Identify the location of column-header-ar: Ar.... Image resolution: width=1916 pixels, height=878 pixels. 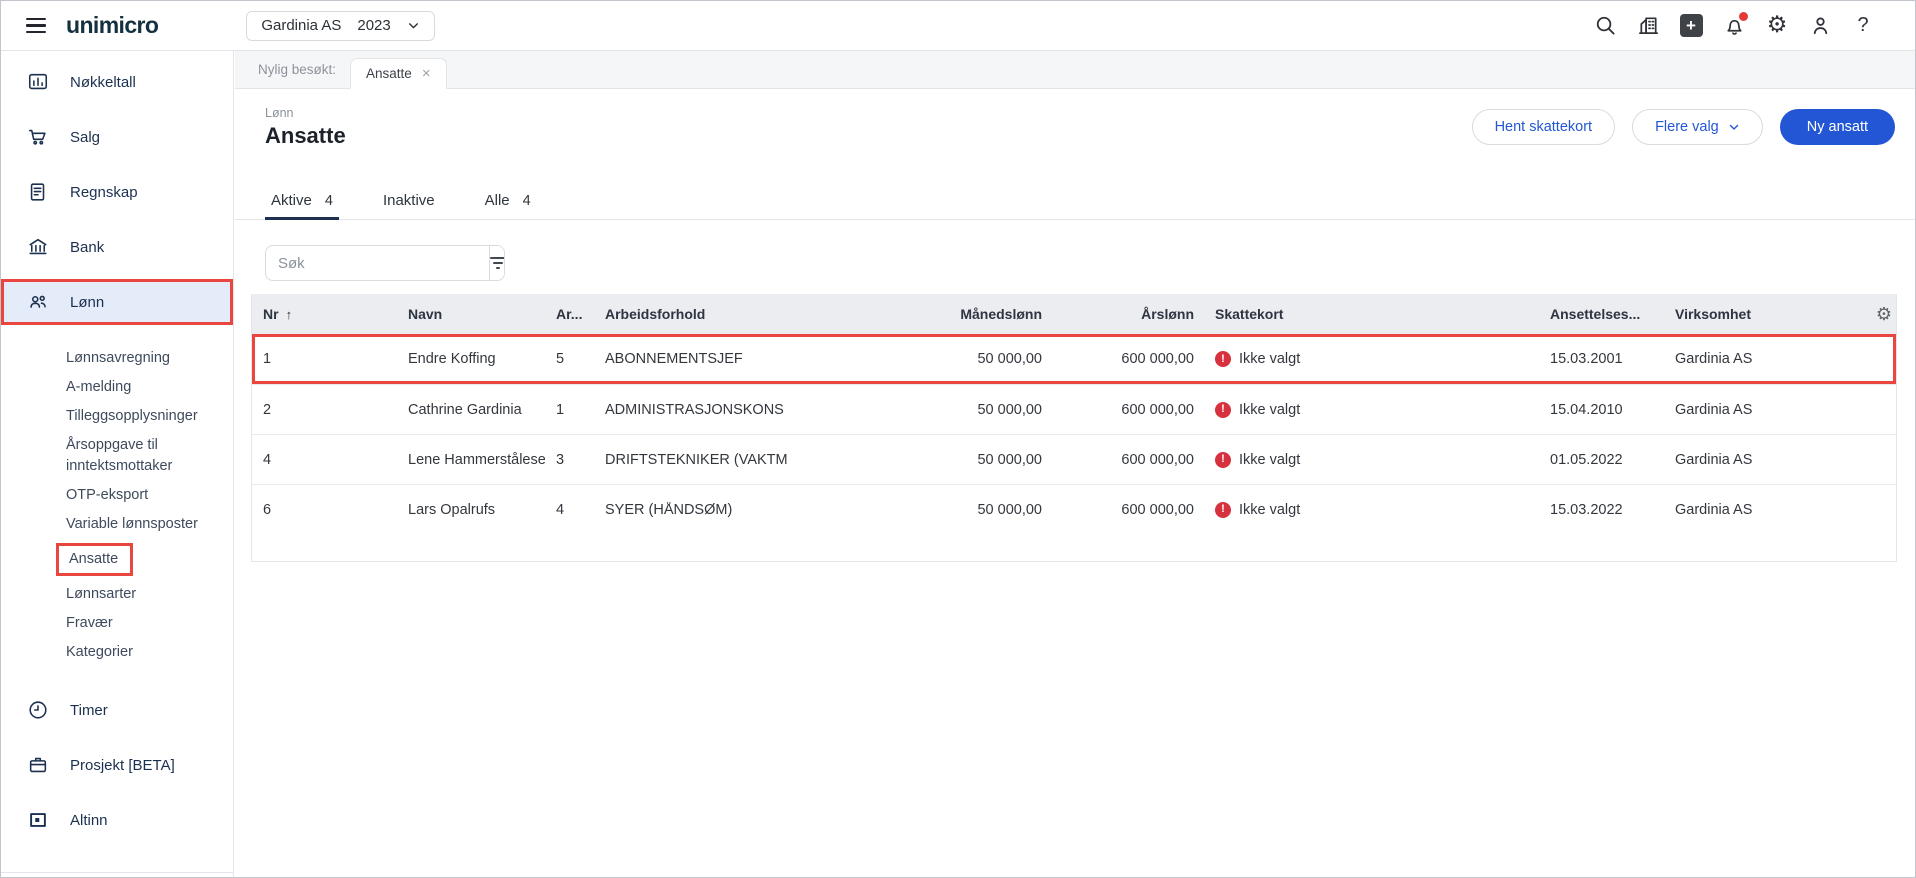
(569, 314).